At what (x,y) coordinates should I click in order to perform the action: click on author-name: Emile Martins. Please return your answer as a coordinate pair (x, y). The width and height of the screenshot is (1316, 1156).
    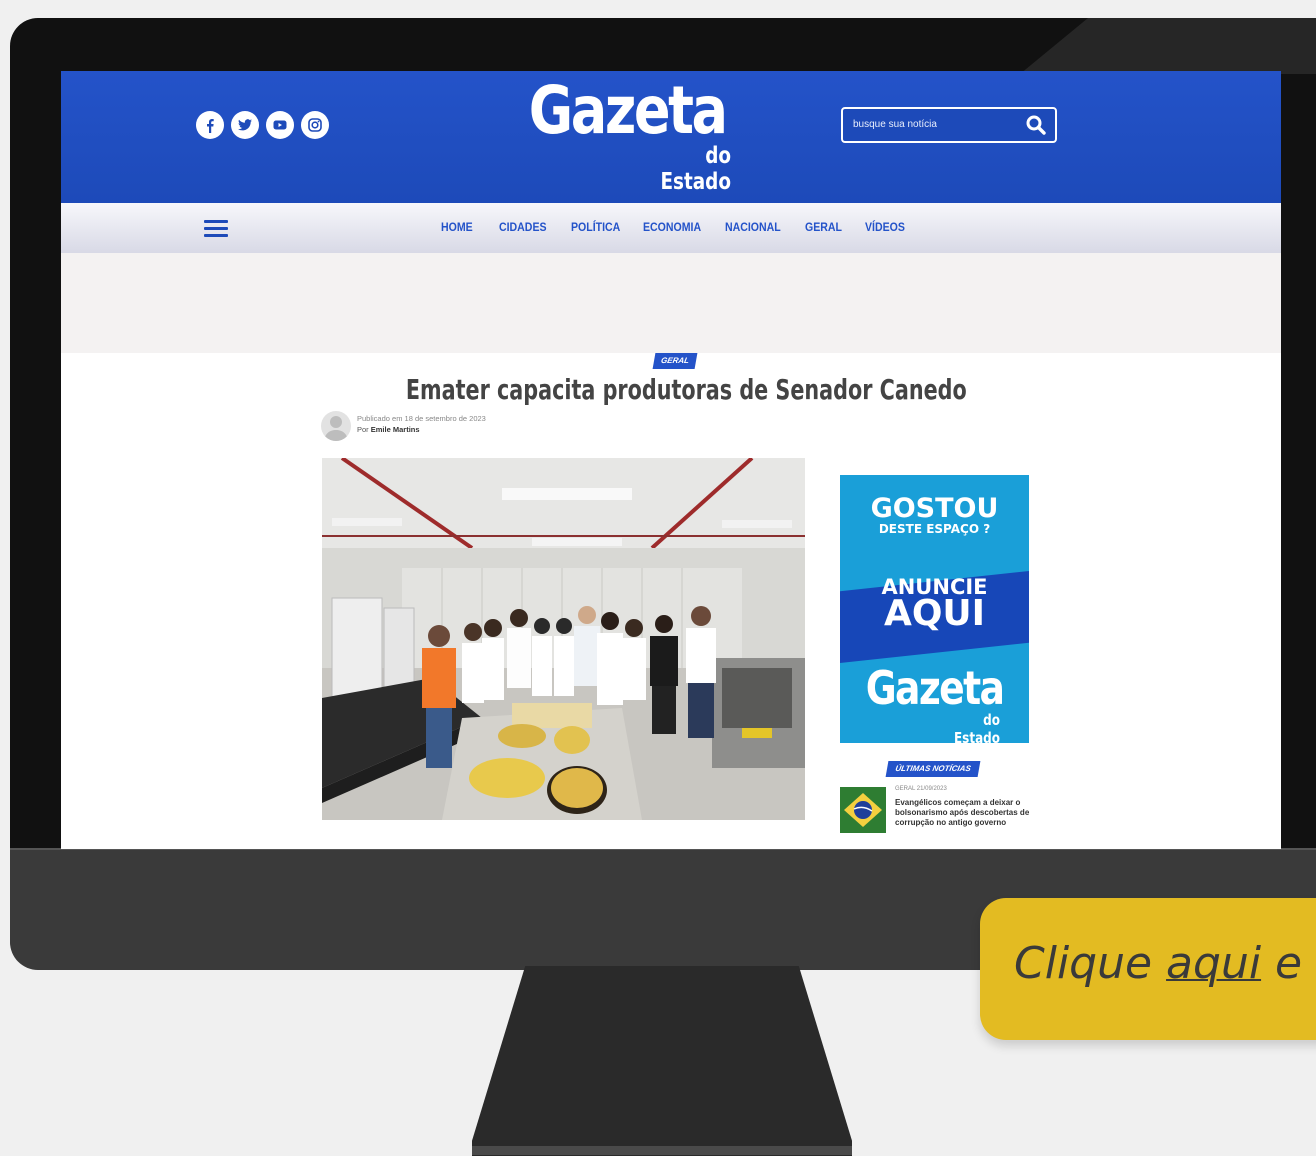
    Looking at the image, I should click on (395, 429).